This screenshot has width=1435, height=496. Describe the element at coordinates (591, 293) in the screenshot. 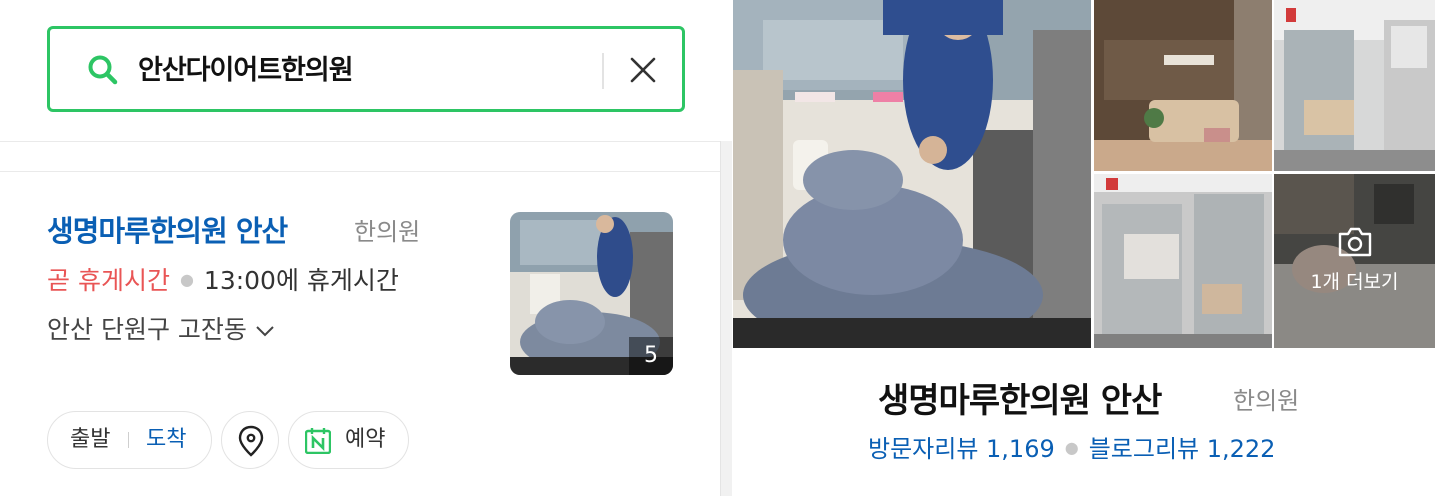

I see `place-thumbnail: 5` at that location.